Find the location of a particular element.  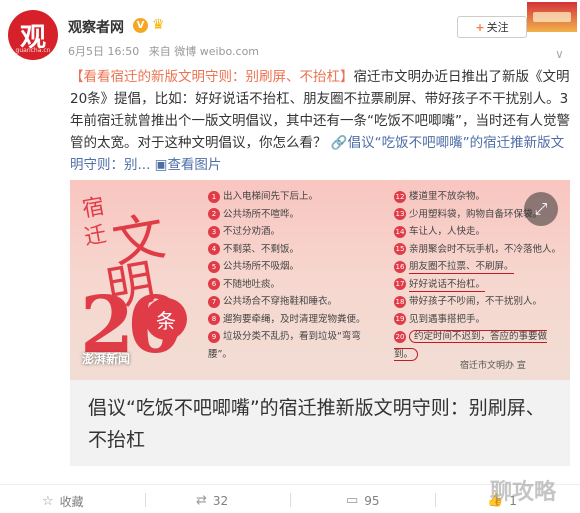

post-source: 来自 微博 weibo.com is located at coordinates (204, 51).